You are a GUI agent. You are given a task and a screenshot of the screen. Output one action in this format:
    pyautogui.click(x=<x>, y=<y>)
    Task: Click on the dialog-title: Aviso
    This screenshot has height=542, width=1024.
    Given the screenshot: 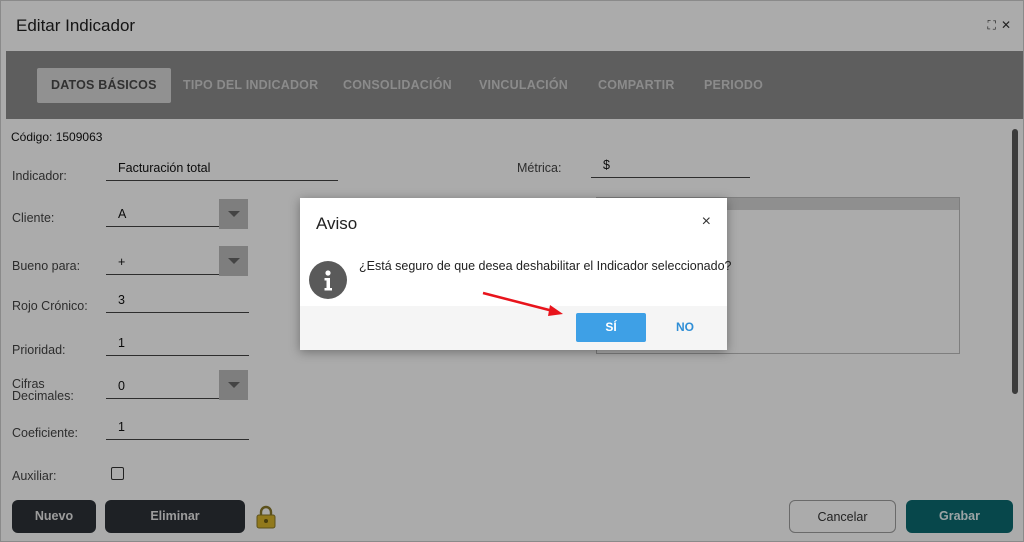 What is the action you would take?
    pyautogui.click(x=337, y=223)
    